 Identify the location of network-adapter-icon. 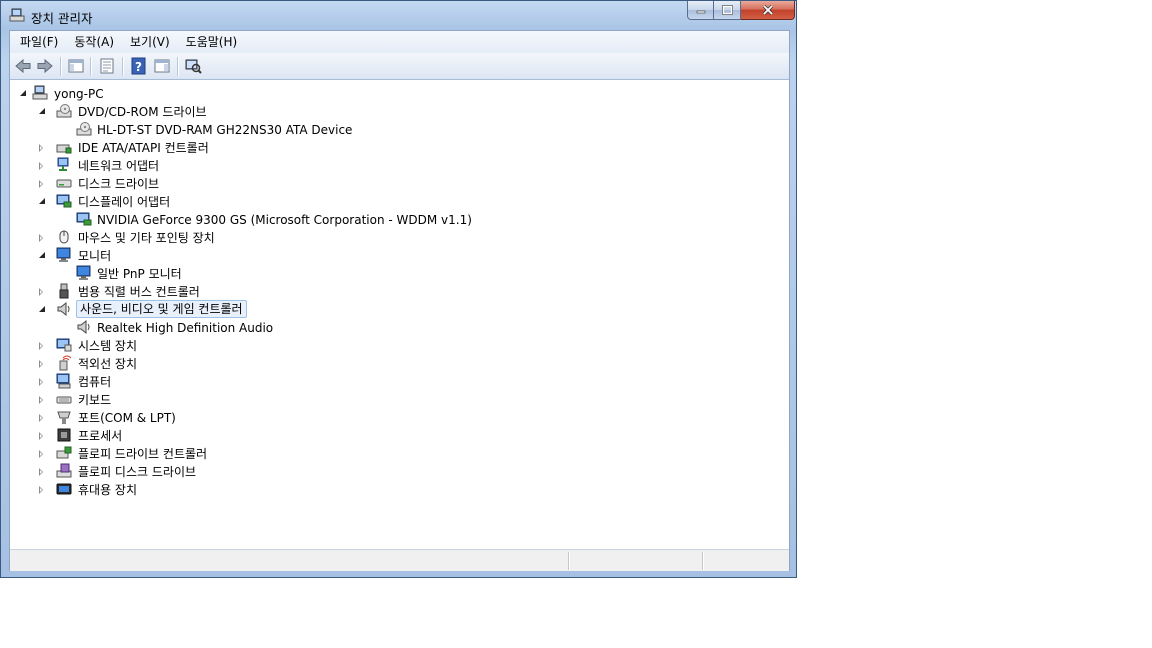
(63, 164).